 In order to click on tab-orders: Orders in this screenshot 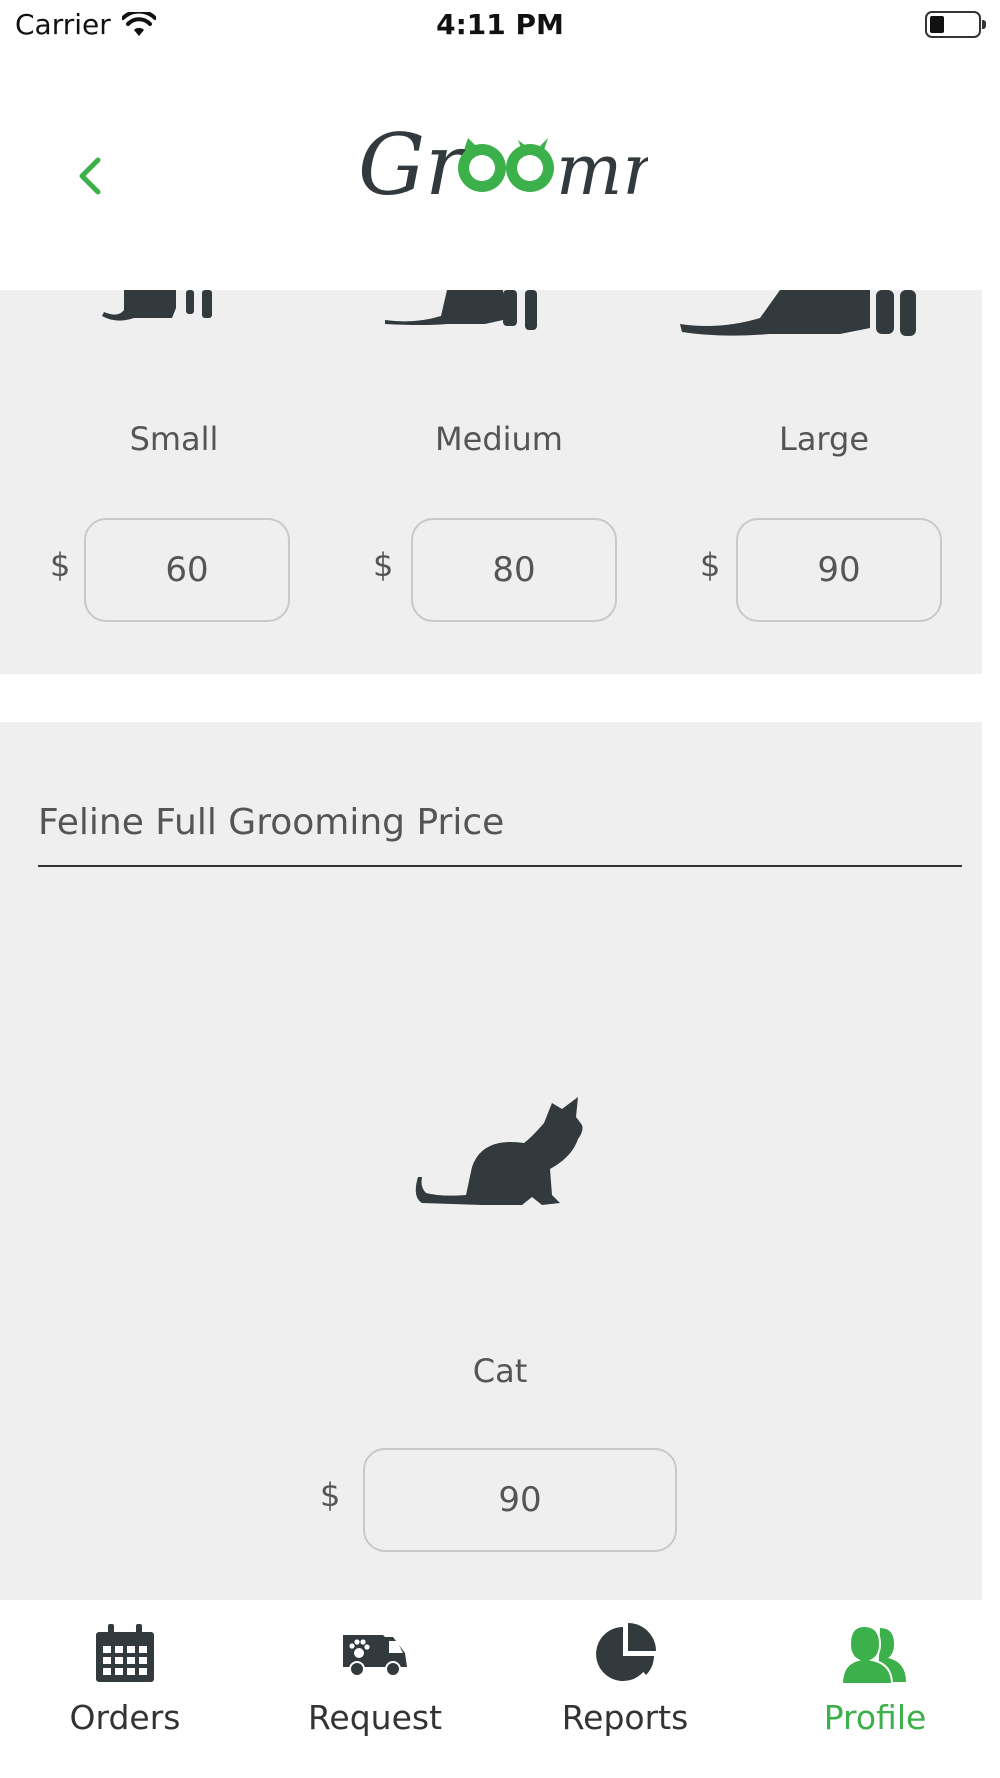, I will do `click(125, 1689)`.